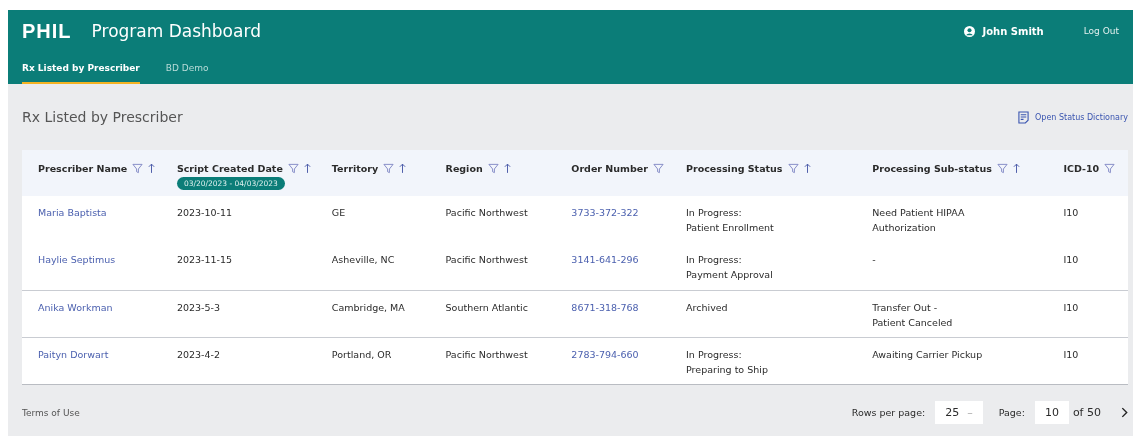 This screenshot has width=1133, height=436. I want to click on column-header: Prescriber Name, so click(83, 168).